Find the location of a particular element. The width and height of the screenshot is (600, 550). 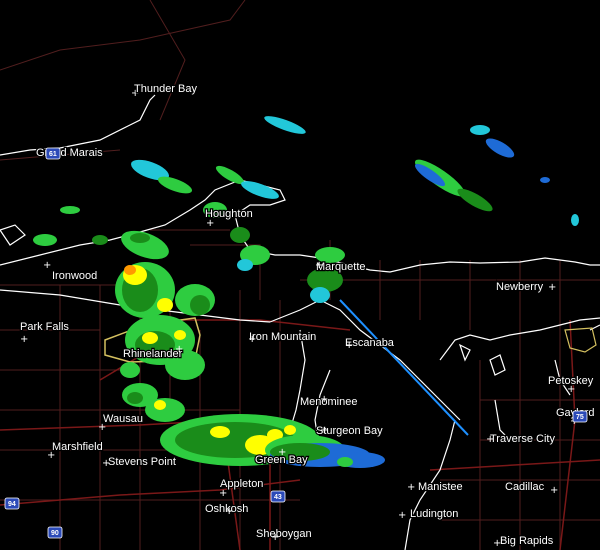

city-stevens-point: Stevens Point is located at coordinates (142, 462).